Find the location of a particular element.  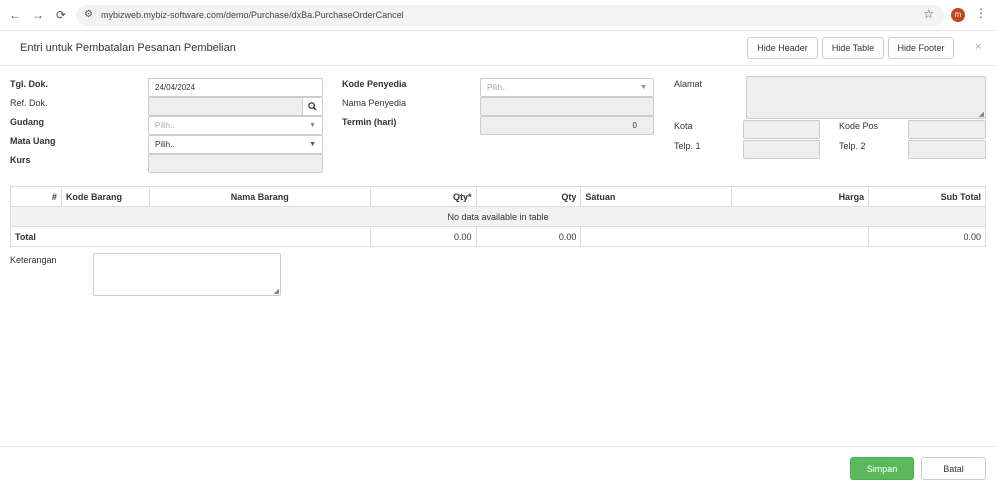

kurs-label: Kurs is located at coordinates (20, 160).